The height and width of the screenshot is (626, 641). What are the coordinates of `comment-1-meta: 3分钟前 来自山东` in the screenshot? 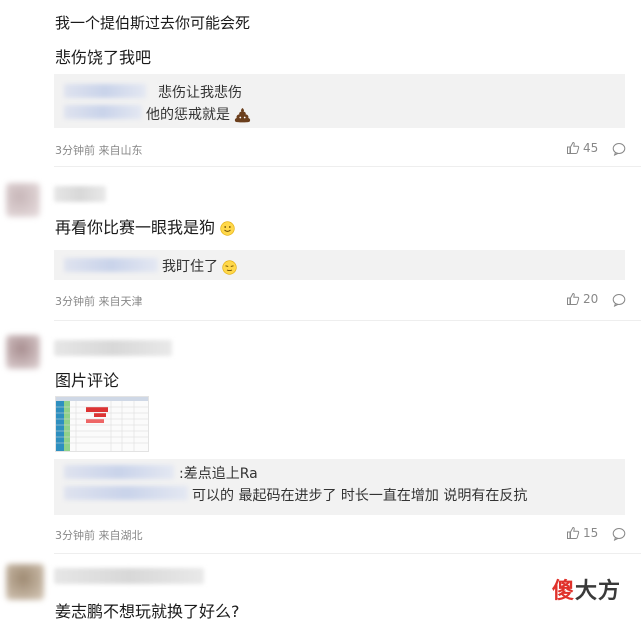 It's located at (99, 150).